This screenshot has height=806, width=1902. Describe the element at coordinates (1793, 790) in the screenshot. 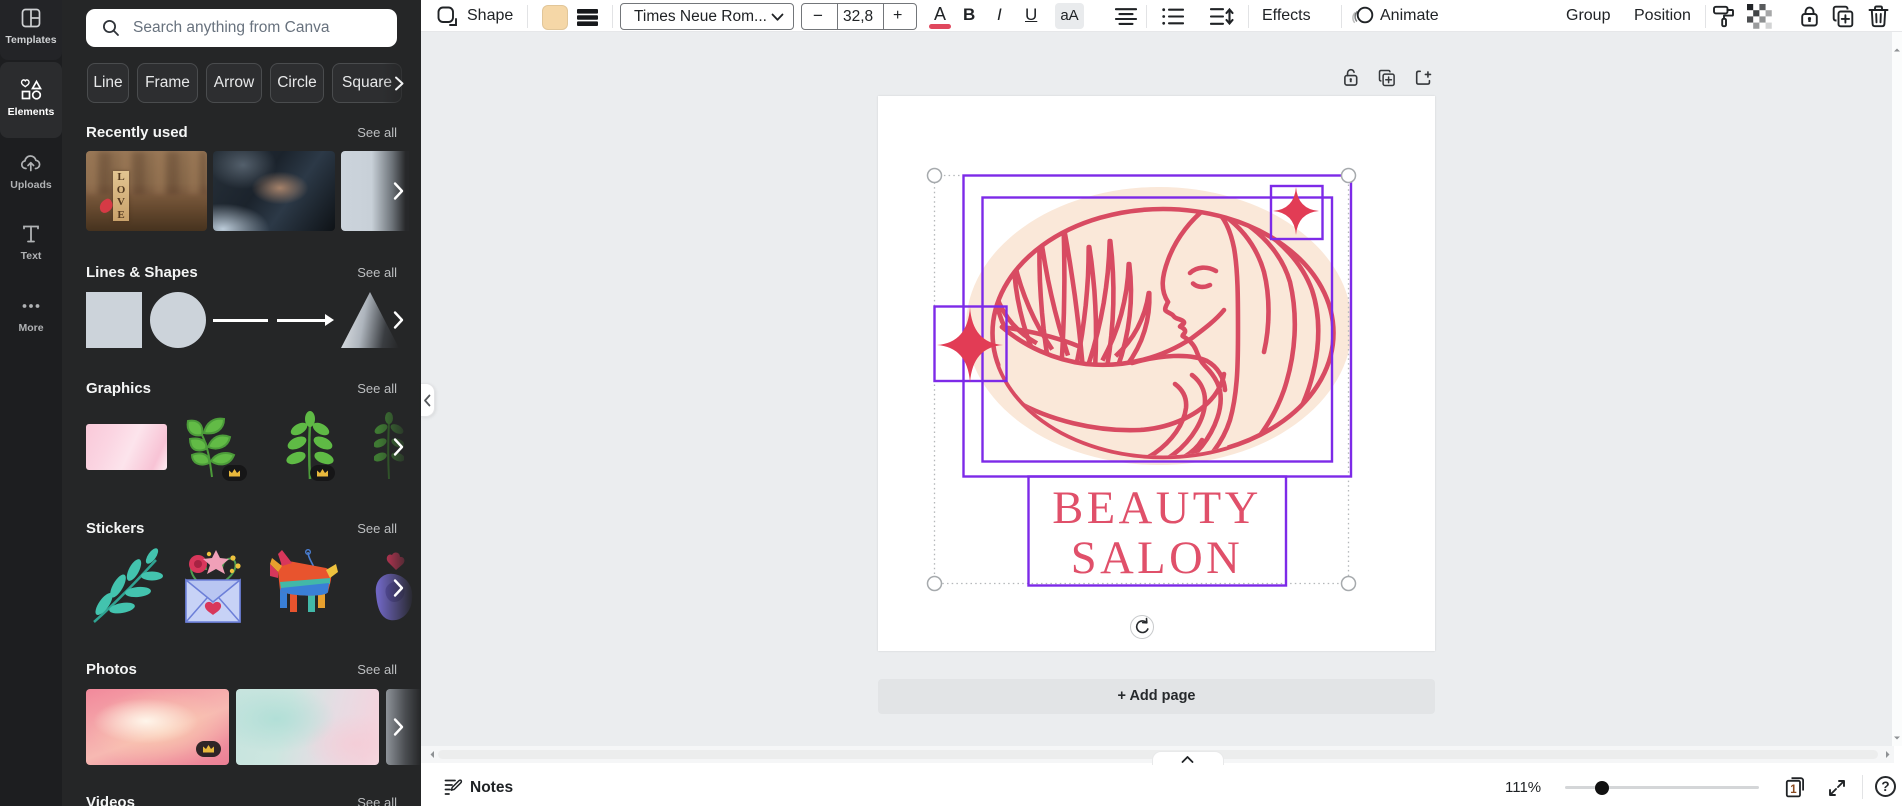

I see `svg-text: 1` at that location.